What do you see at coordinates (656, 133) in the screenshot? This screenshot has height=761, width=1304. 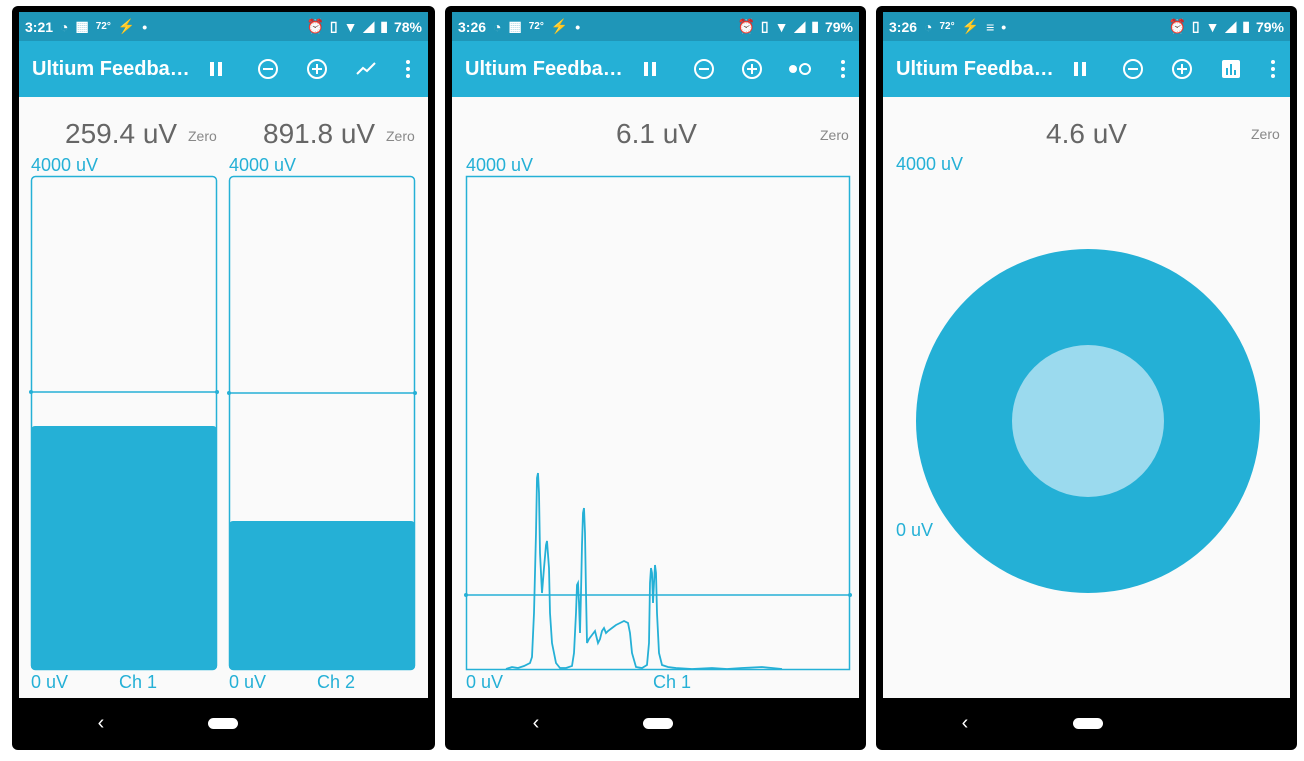 I see `ch1-value: 6.1 uV` at bounding box center [656, 133].